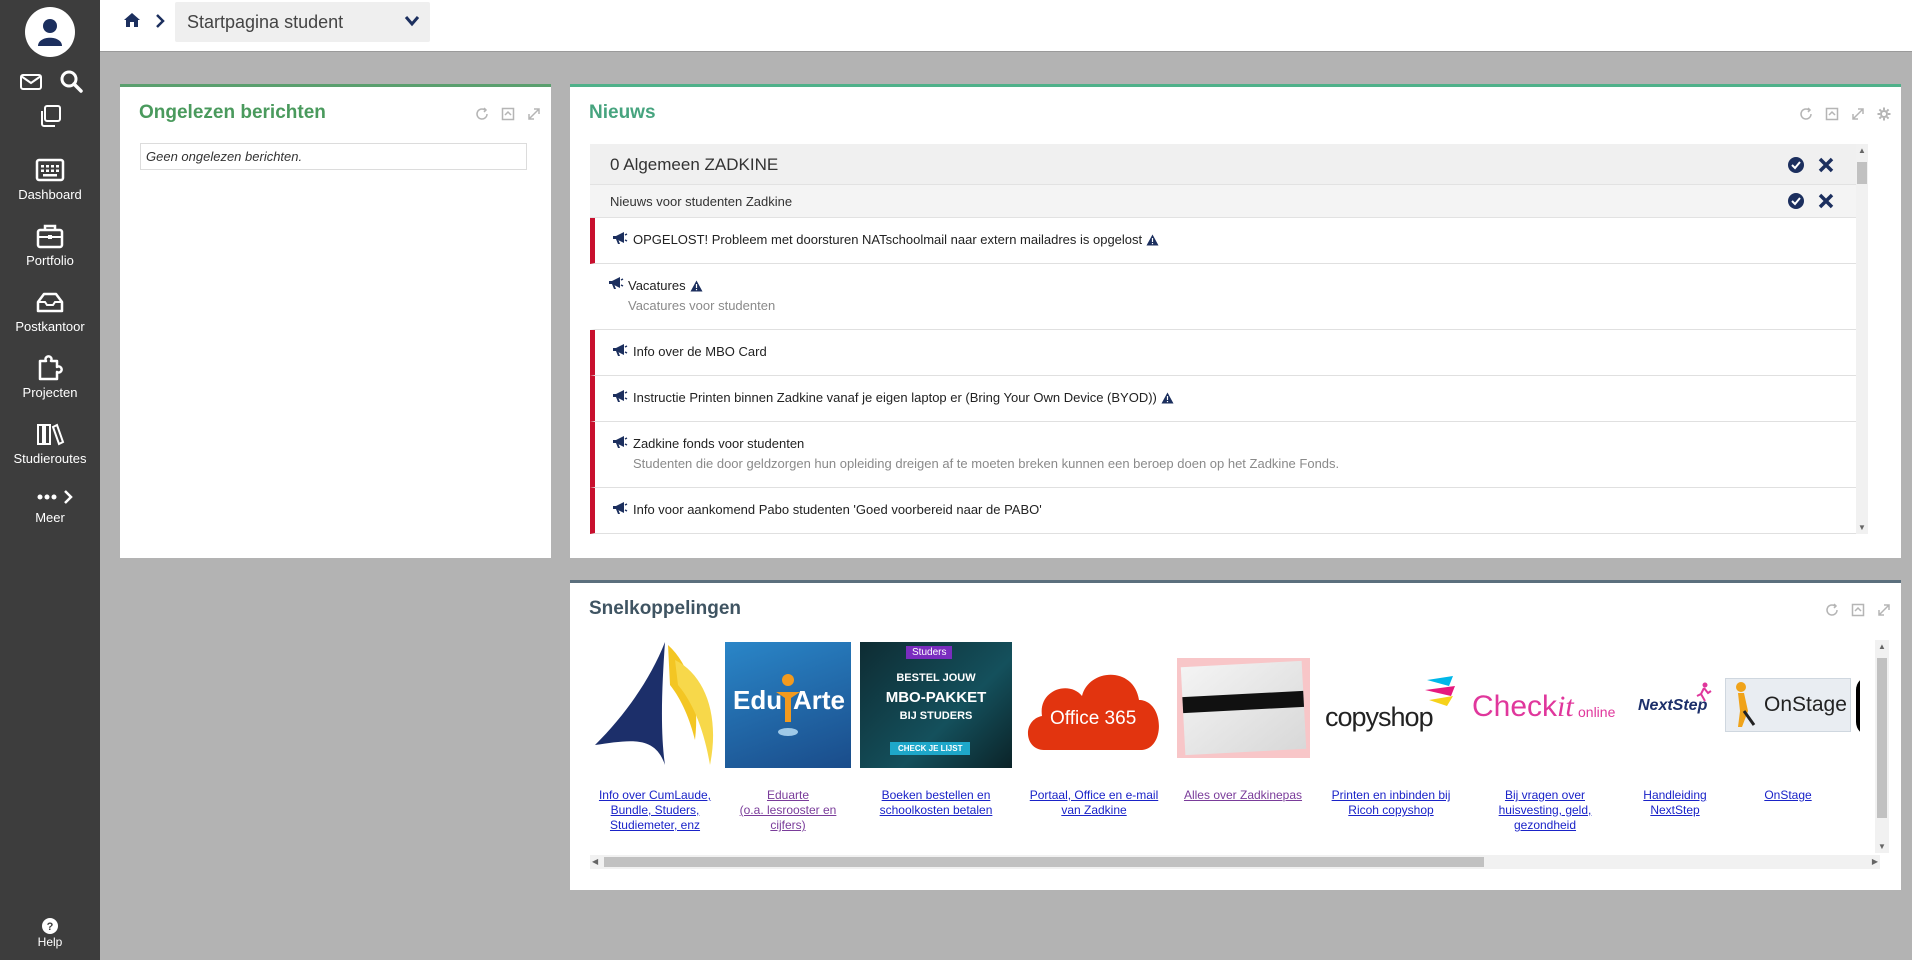 This screenshot has height=960, width=1912. I want to click on quicklink-caption: Handleiding NextStep, so click(1675, 803).